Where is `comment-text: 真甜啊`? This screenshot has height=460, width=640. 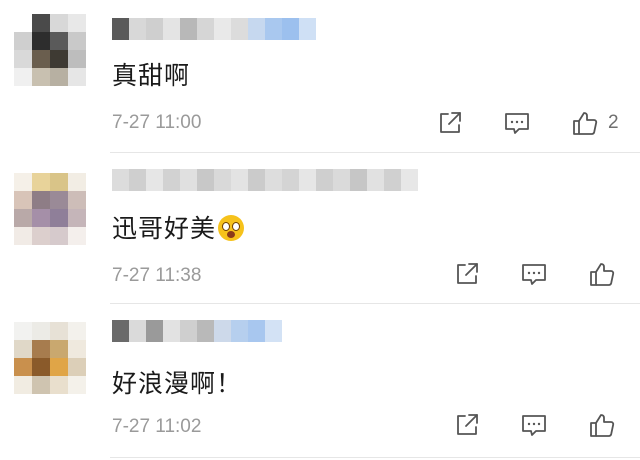 comment-text: 真甜啊 is located at coordinates (151, 75).